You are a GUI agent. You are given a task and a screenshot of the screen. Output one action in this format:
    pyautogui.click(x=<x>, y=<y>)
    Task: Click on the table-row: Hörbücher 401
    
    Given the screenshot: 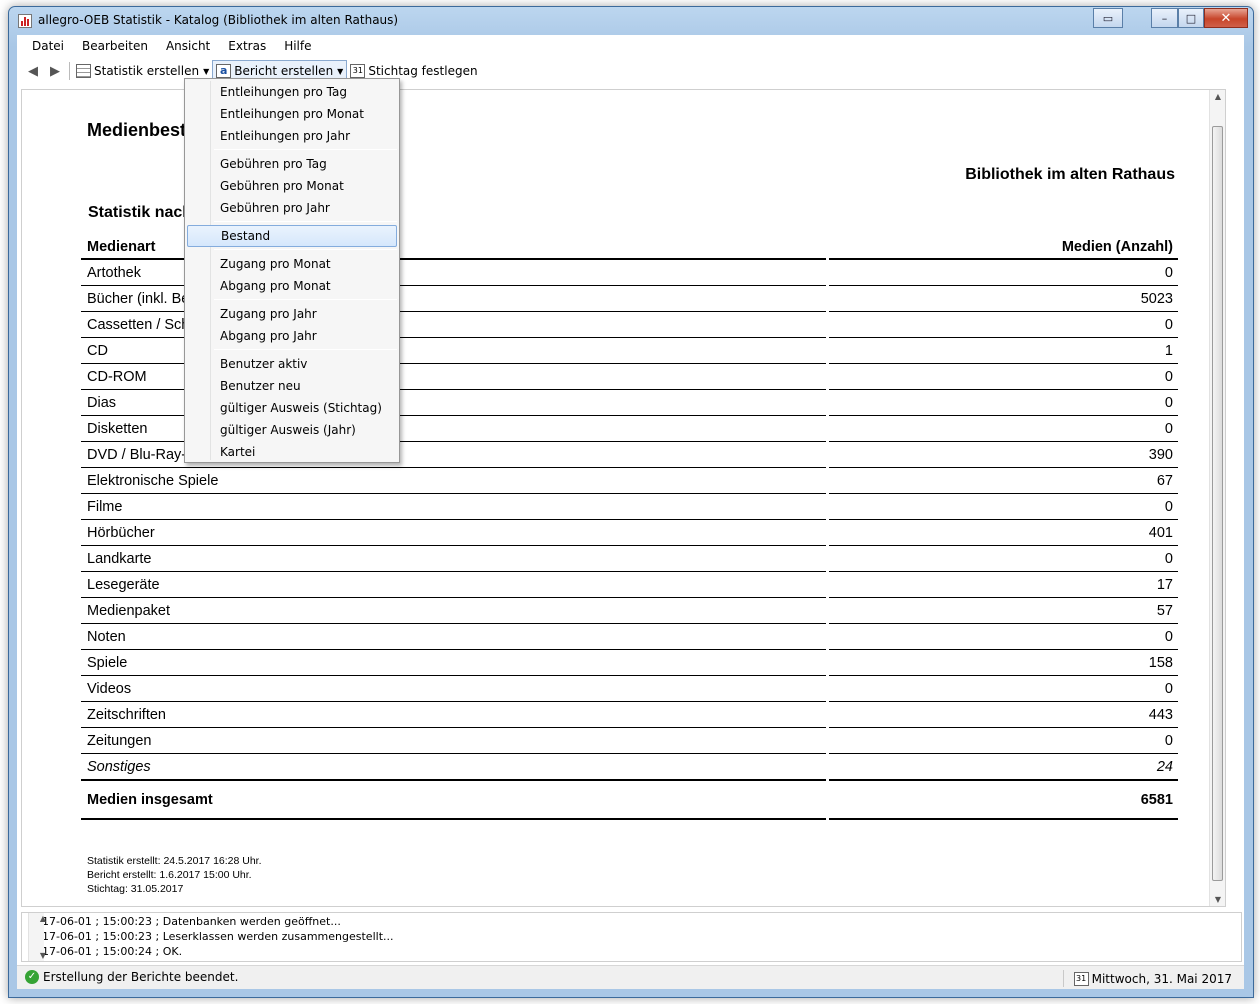 What is the action you would take?
    pyautogui.click(x=629, y=533)
    